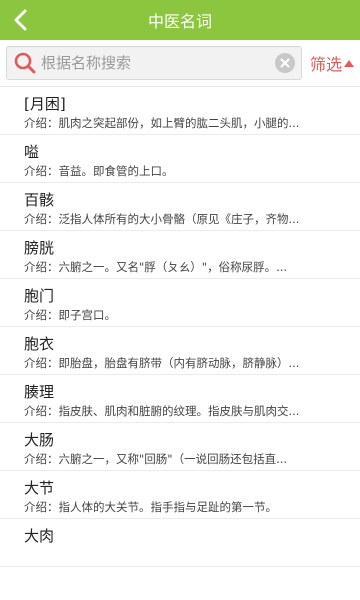  I want to click on list-item: 胞门 介绍：即子宫口。, so click(180, 303).